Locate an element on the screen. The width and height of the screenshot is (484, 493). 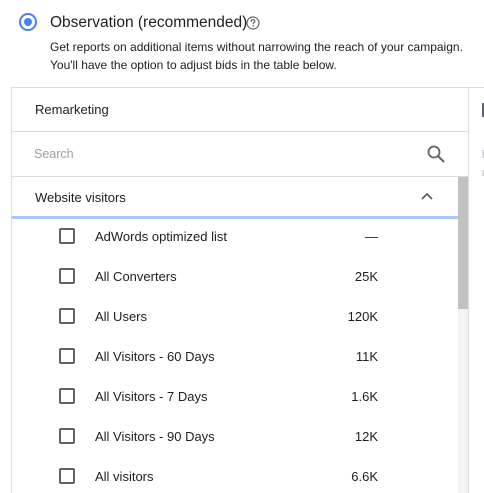
item-size: 25K is located at coordinates (366, 276).